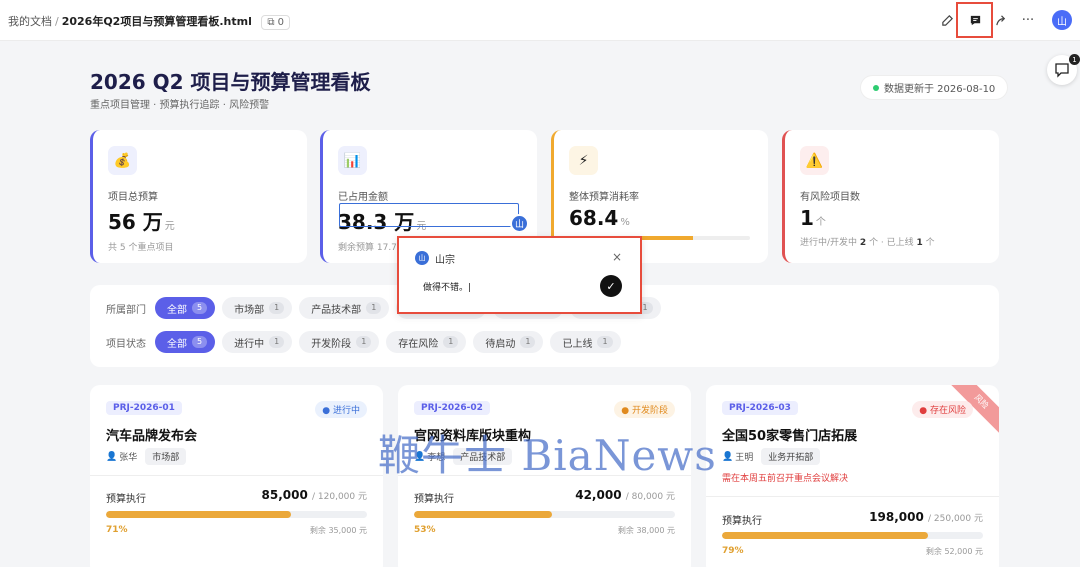 Image resolution: width=1080 pixels, height=567 pixels. Describe the element at coordinates (890, 196) in the screenshot. I see `kpi-risk-projects: ⚠️ 有风险项目数 1个 进行中/开发中 2 个 · 已上线 1 个` at that location.